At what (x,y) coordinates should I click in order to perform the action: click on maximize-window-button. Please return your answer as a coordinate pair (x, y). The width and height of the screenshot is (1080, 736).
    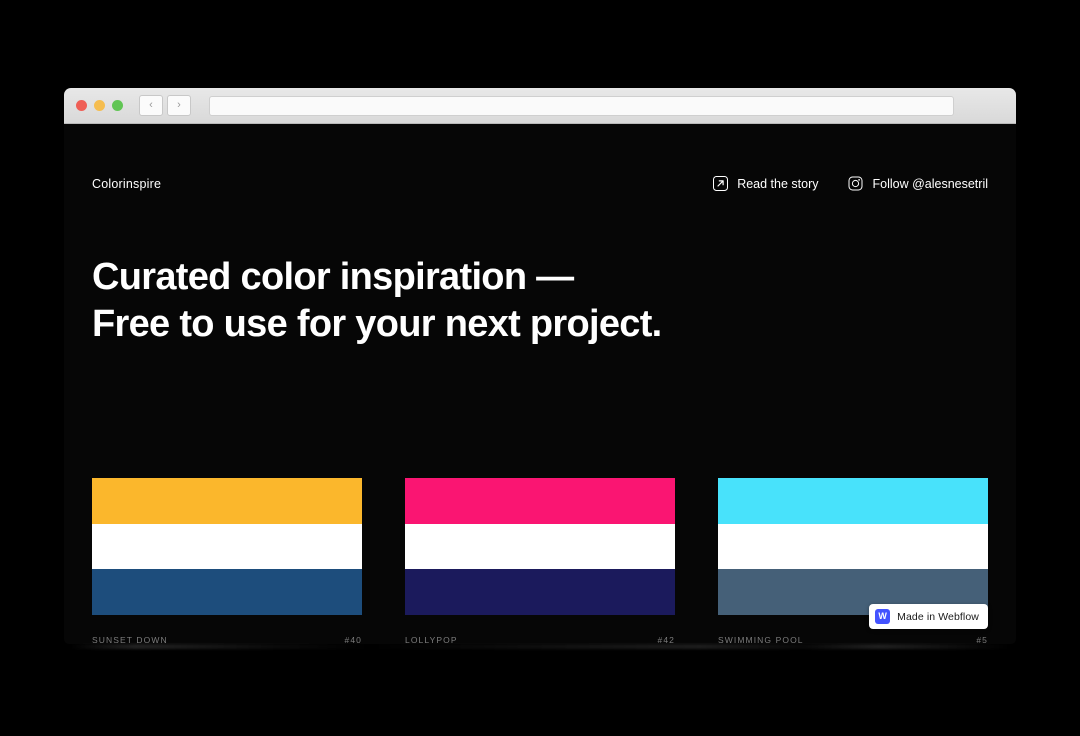
    Looking at the image, I should click on (117, 105).